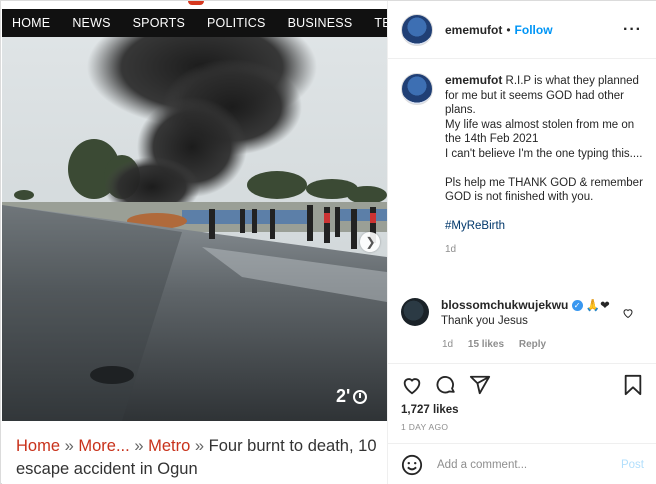  Describe the element at coordinates (486, 344) in the screenshot. I see `comment-likes: 15 likes` at that location.